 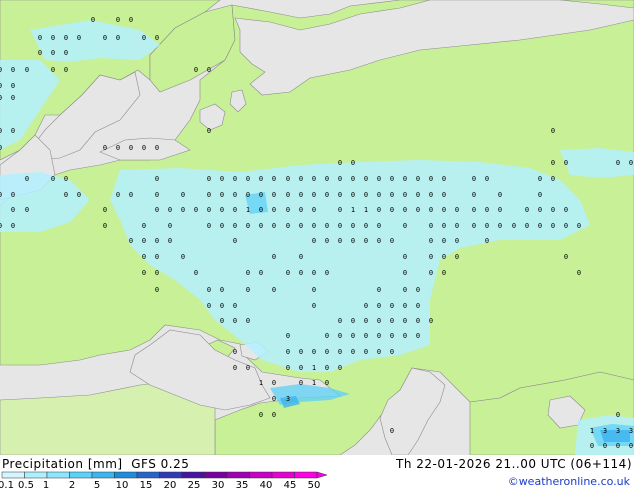 What do you see at coordinates (266, 485) in the screenshot?
I see `scale-label: 40` at bounding box center [266, 485].